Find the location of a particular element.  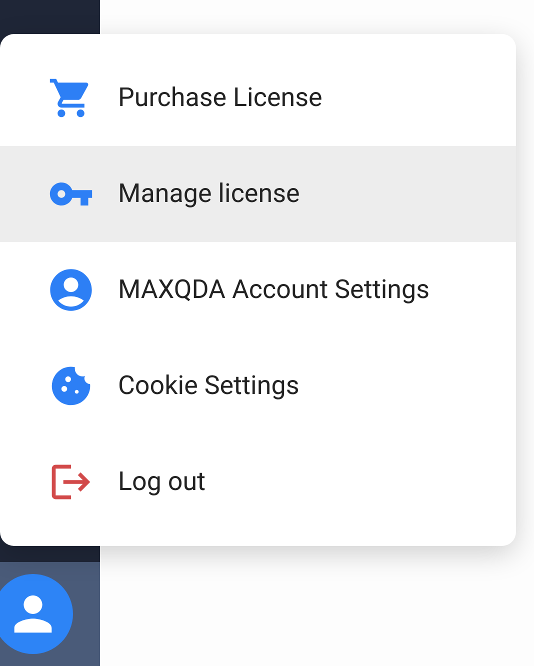

menu-item: MAXQDA Account Settings is located at coordinates (258, 290).